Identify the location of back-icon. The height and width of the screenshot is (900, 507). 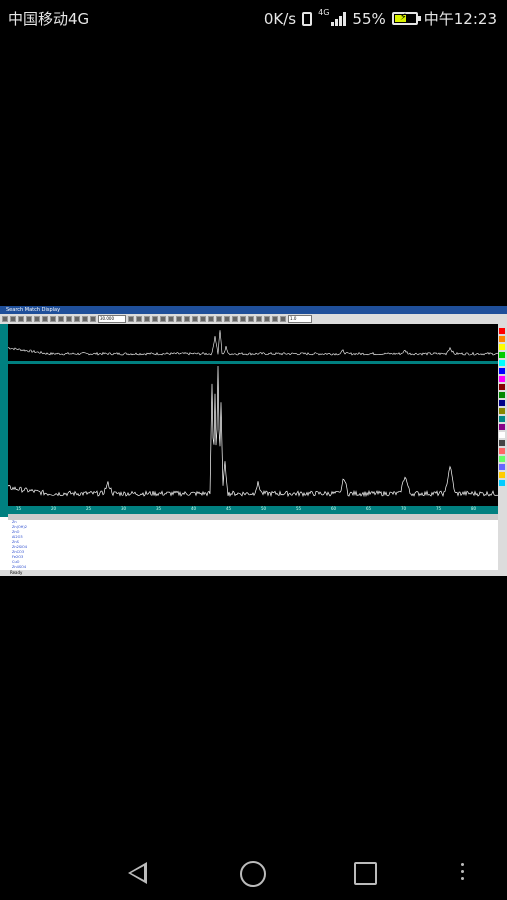
(137, 873).